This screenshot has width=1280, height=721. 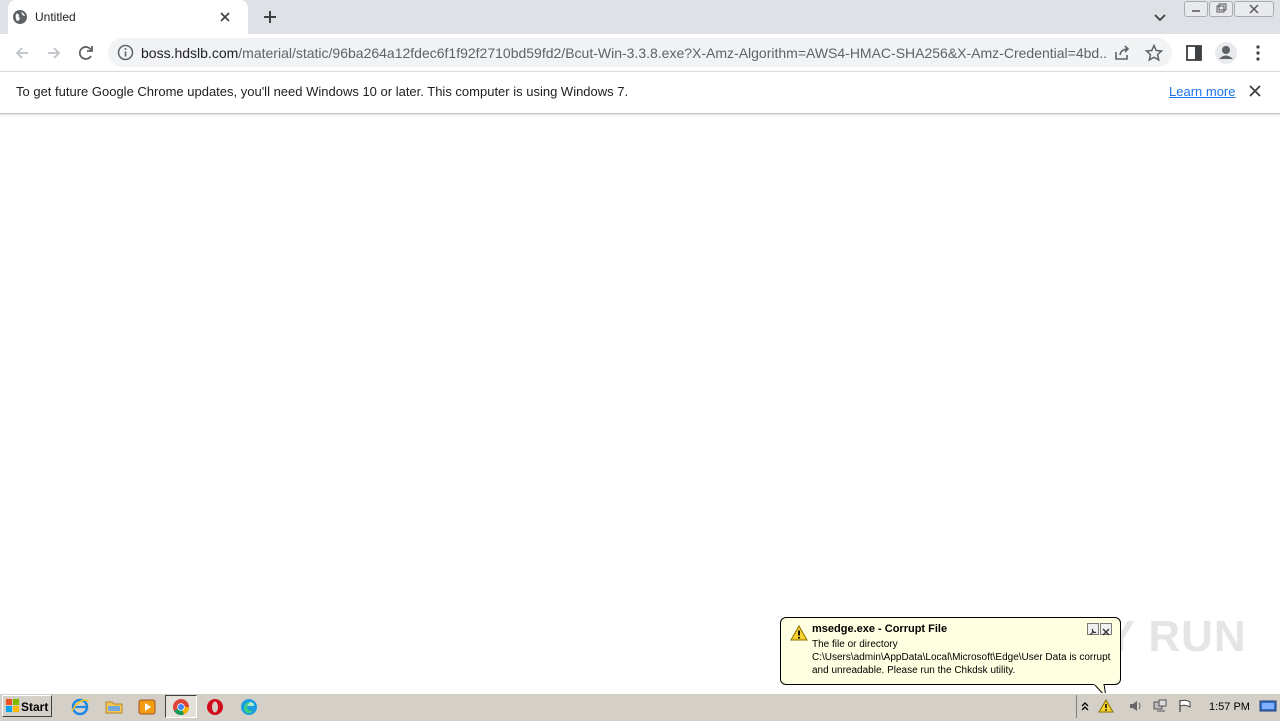 I want to click on learn-more-link: Learn more, so click(x=1202, y=91).